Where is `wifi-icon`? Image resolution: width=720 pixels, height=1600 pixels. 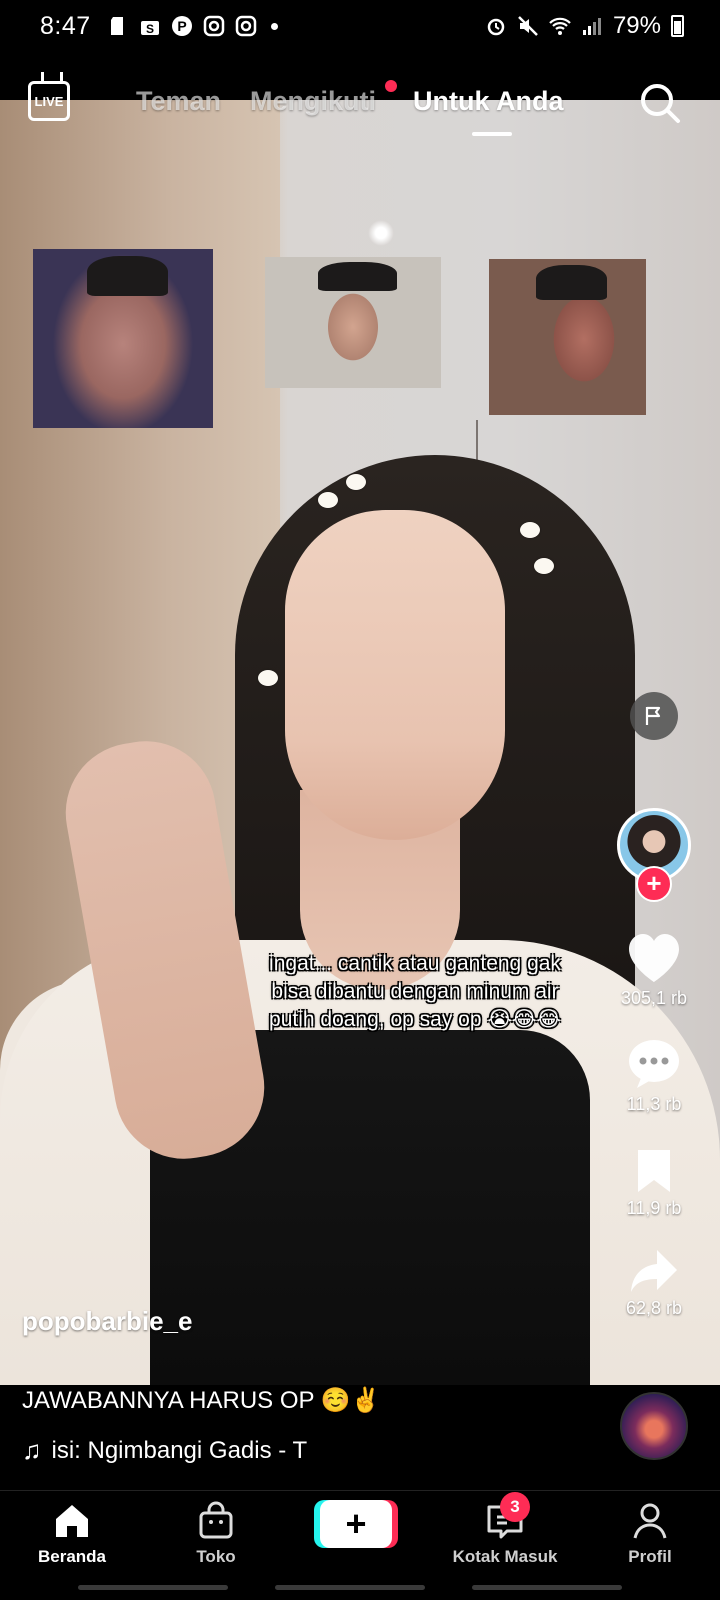
wifi-icon is located at coordinates (560, 26).